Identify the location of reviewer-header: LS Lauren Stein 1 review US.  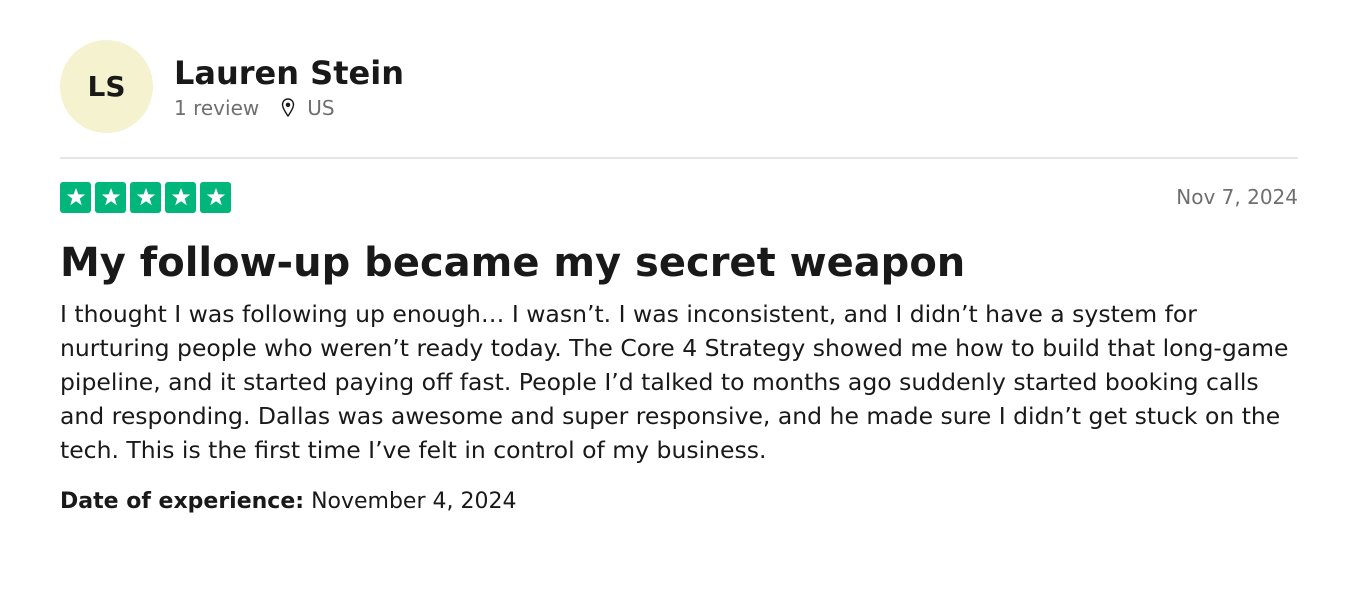
(679, 86).